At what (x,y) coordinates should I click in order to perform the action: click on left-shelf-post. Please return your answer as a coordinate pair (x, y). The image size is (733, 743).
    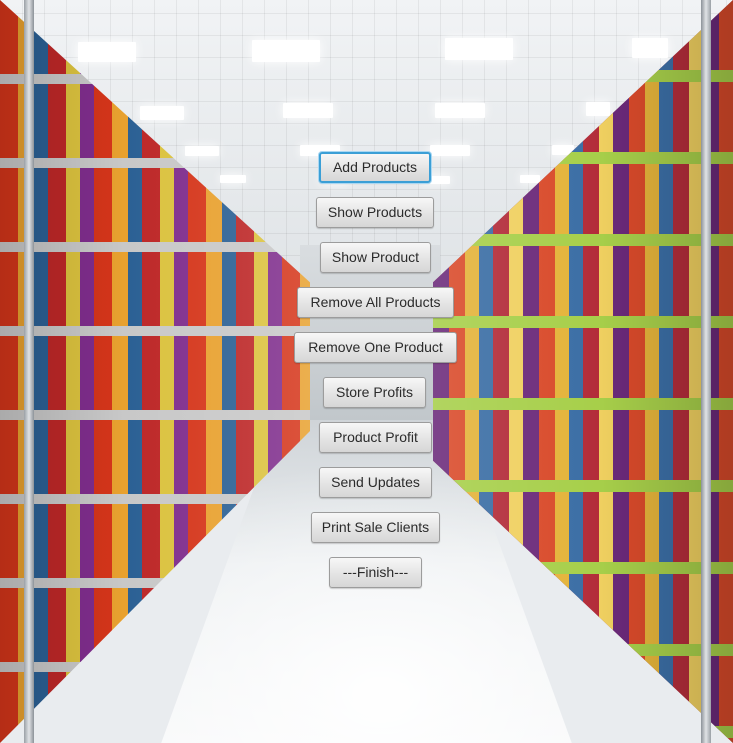
    Looking at the image, I should click on (29, 371).